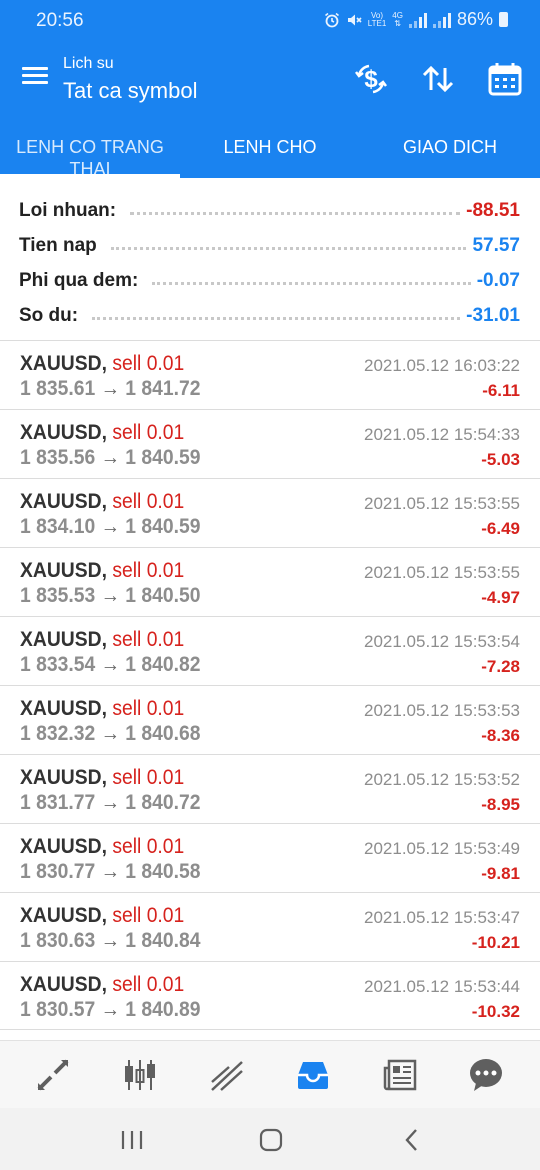  Describe the element at coordinates (438, 79) in the screenshot. I see `sort-arrows-icon` at that location.